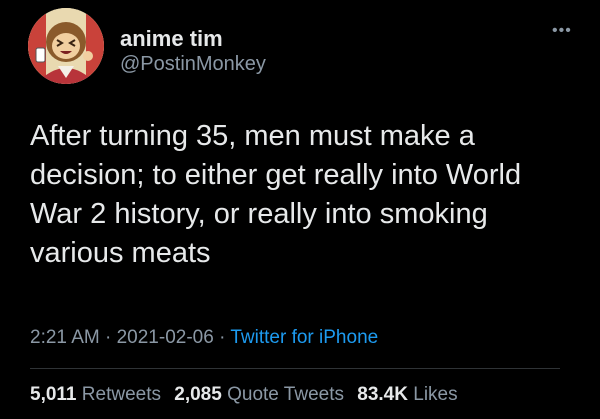  What do you see at coordinates (285, 394) in the screenshot?
I see `quote-tweets-label: Quote Tweets` at bounding box center [285, 394].